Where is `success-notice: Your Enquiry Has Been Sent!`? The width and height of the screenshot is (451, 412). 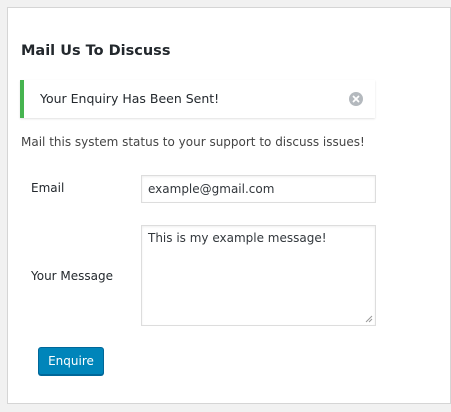
success-notice: Your Enquiry Has Been Sent! is located at coordinates (197, 99).